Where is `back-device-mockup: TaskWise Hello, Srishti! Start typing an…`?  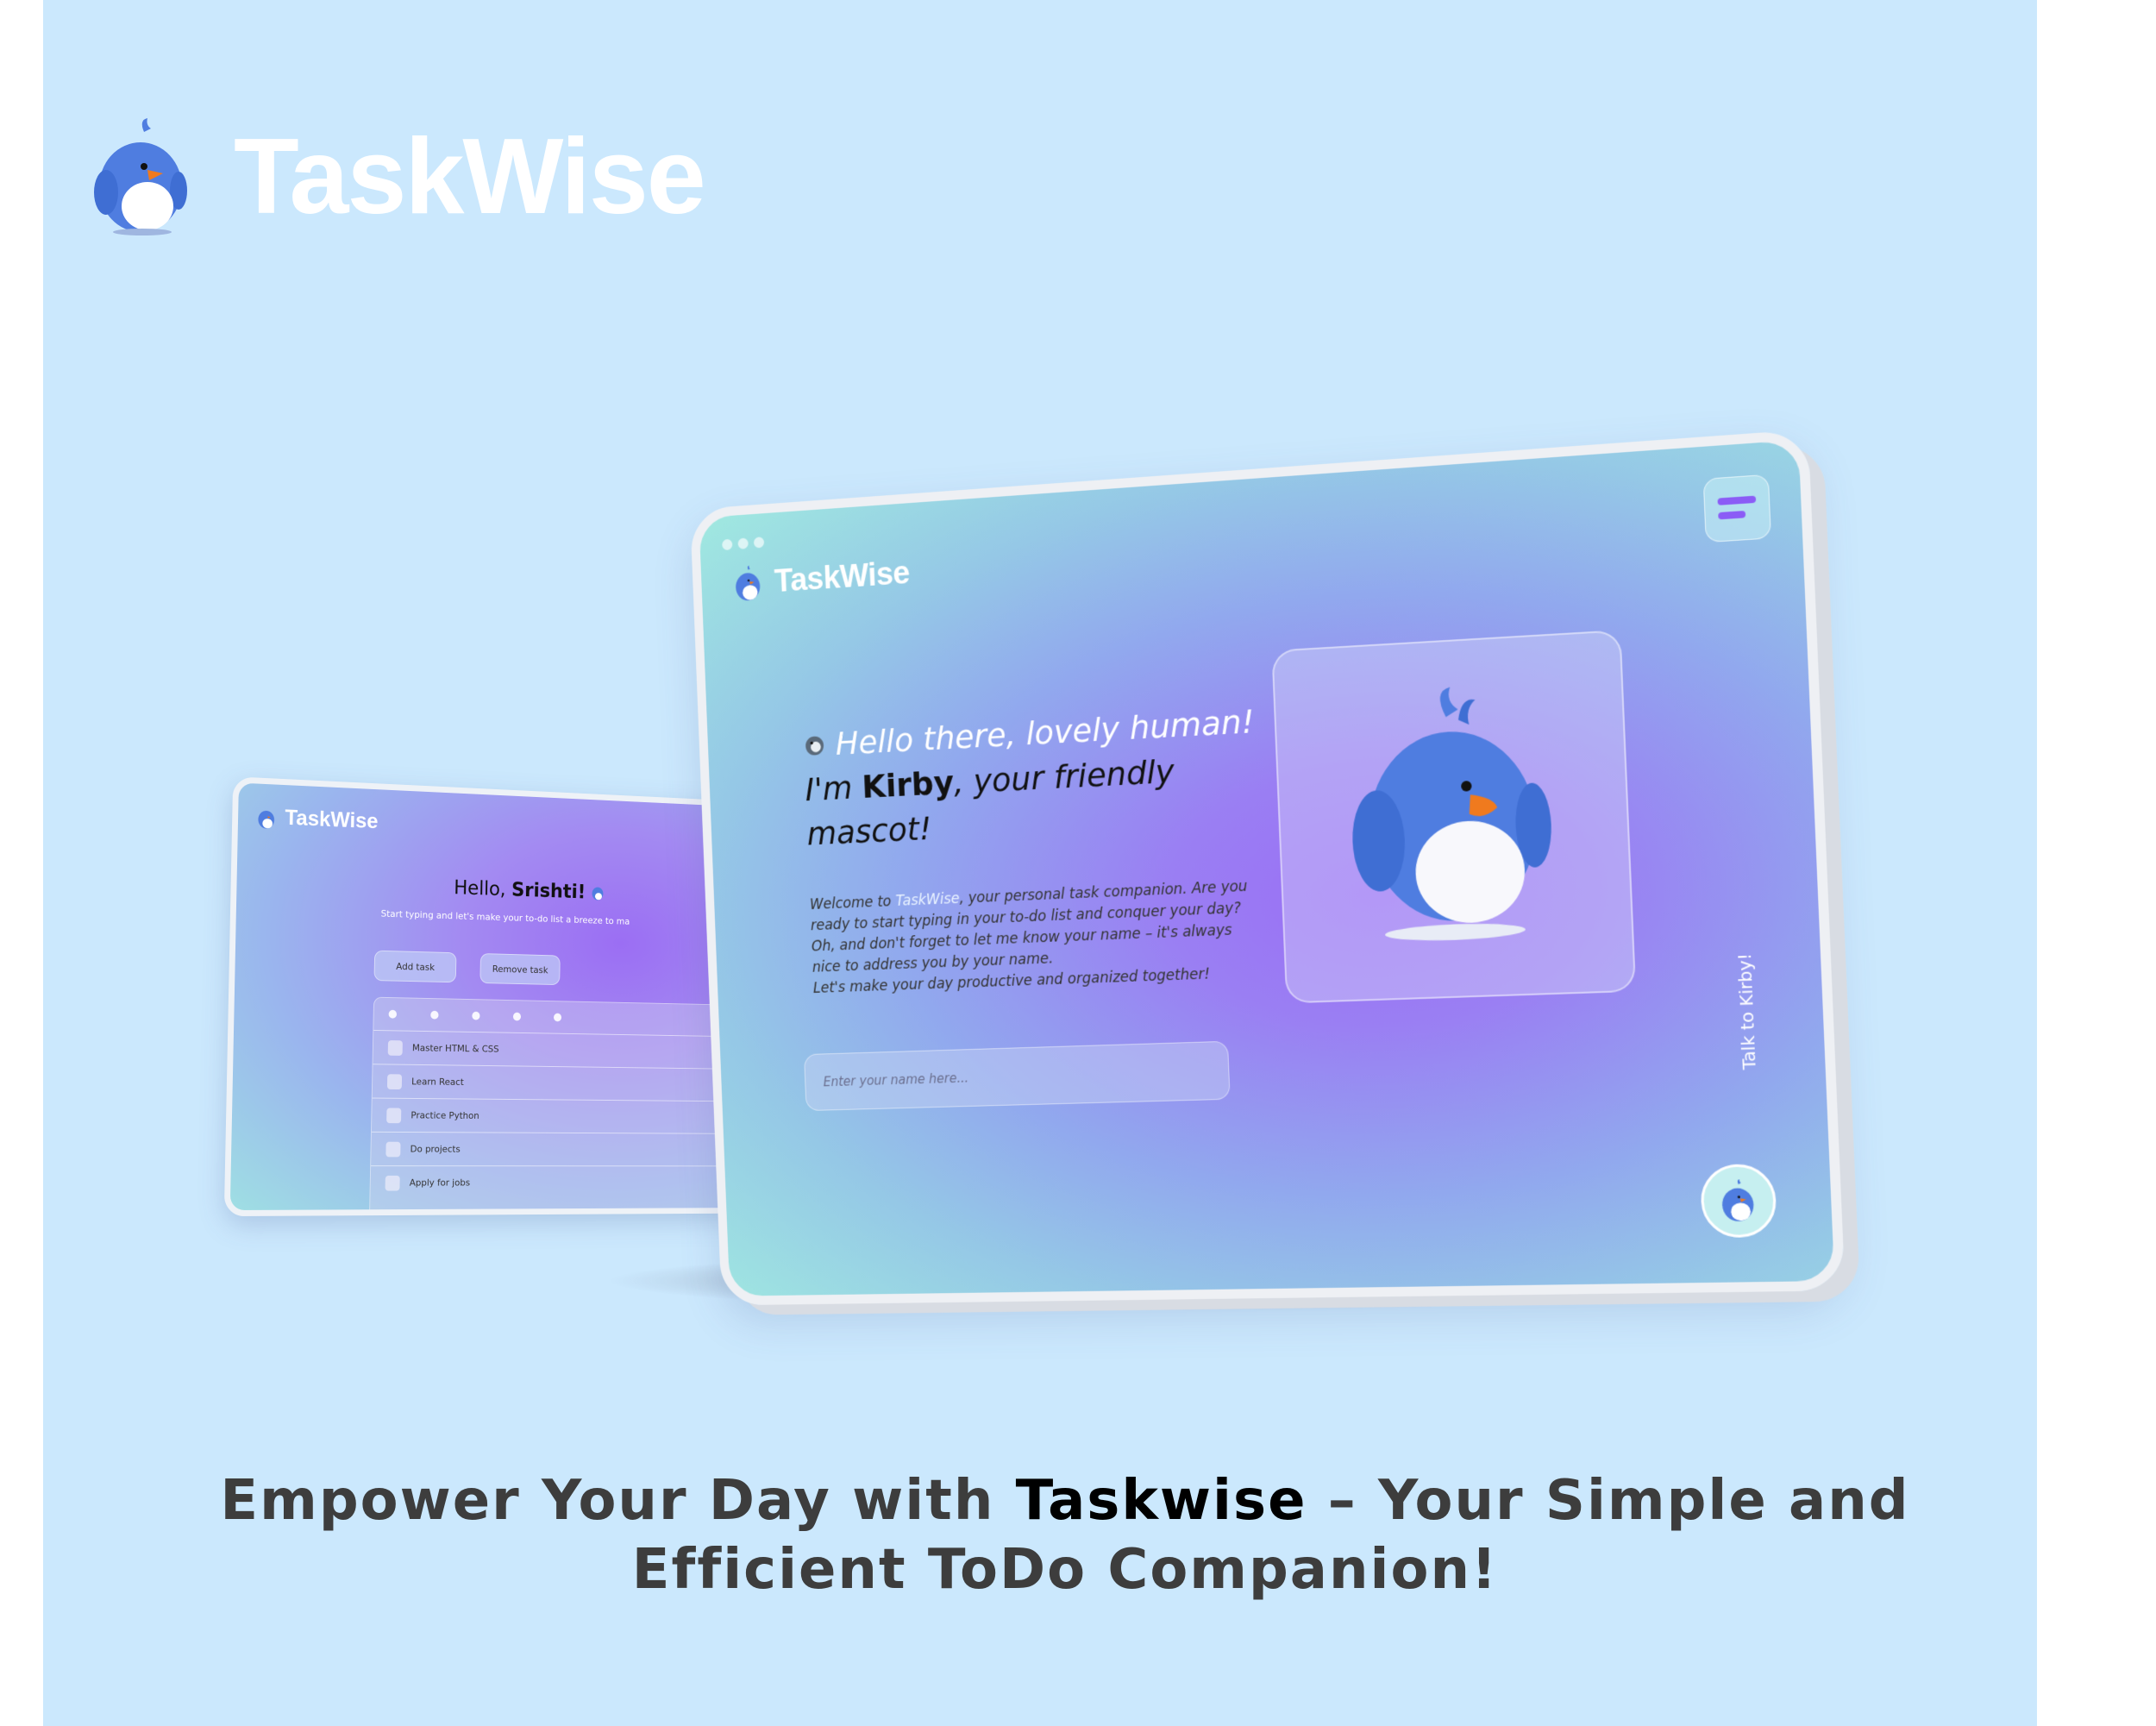
back-device-mockup: TaskWise Hello, Srishti! Start typing an… is located at coordinates (503, 997).